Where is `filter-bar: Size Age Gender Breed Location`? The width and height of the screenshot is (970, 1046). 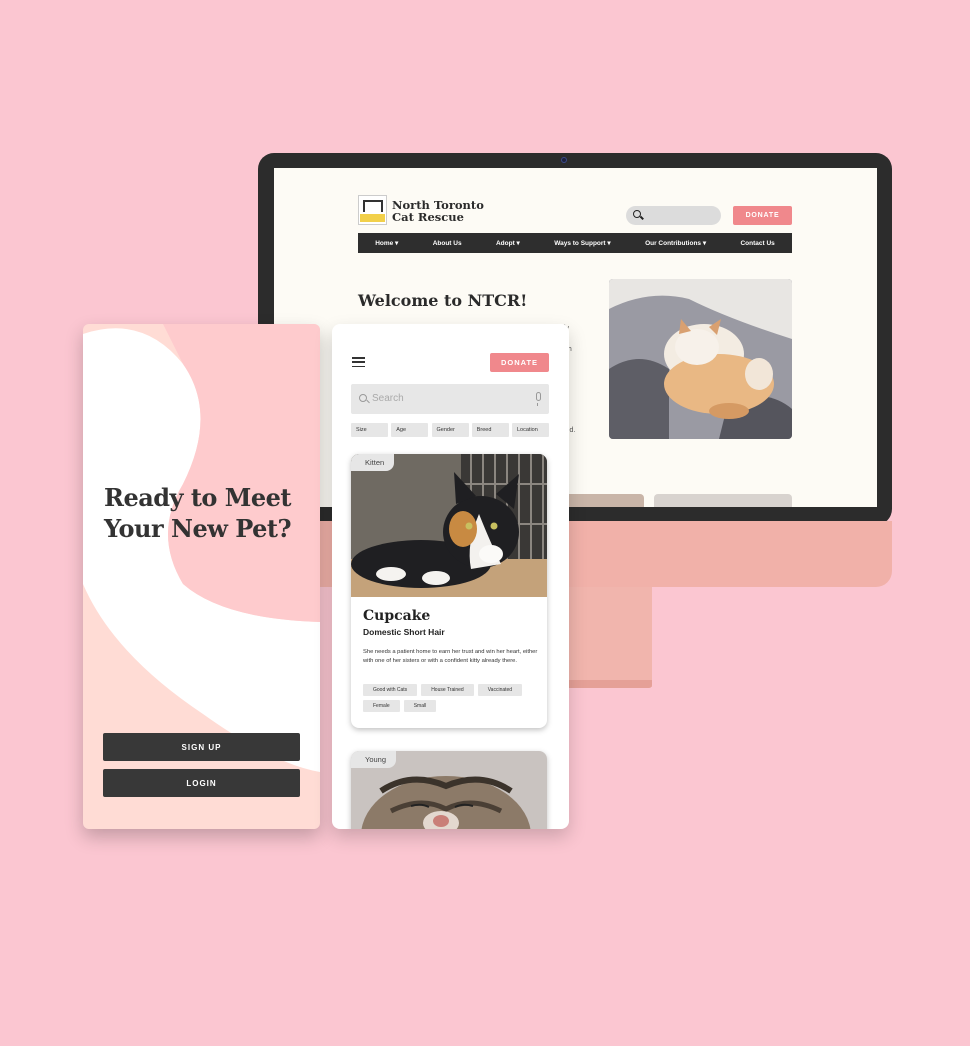
filter-bar: Size Age Gender Breed Location is located at coordinates (450, 430).